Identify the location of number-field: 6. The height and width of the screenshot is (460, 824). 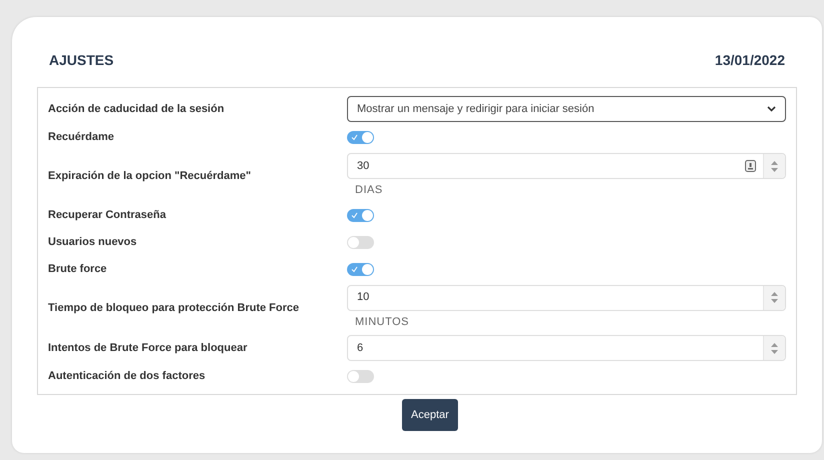
(566, 348).